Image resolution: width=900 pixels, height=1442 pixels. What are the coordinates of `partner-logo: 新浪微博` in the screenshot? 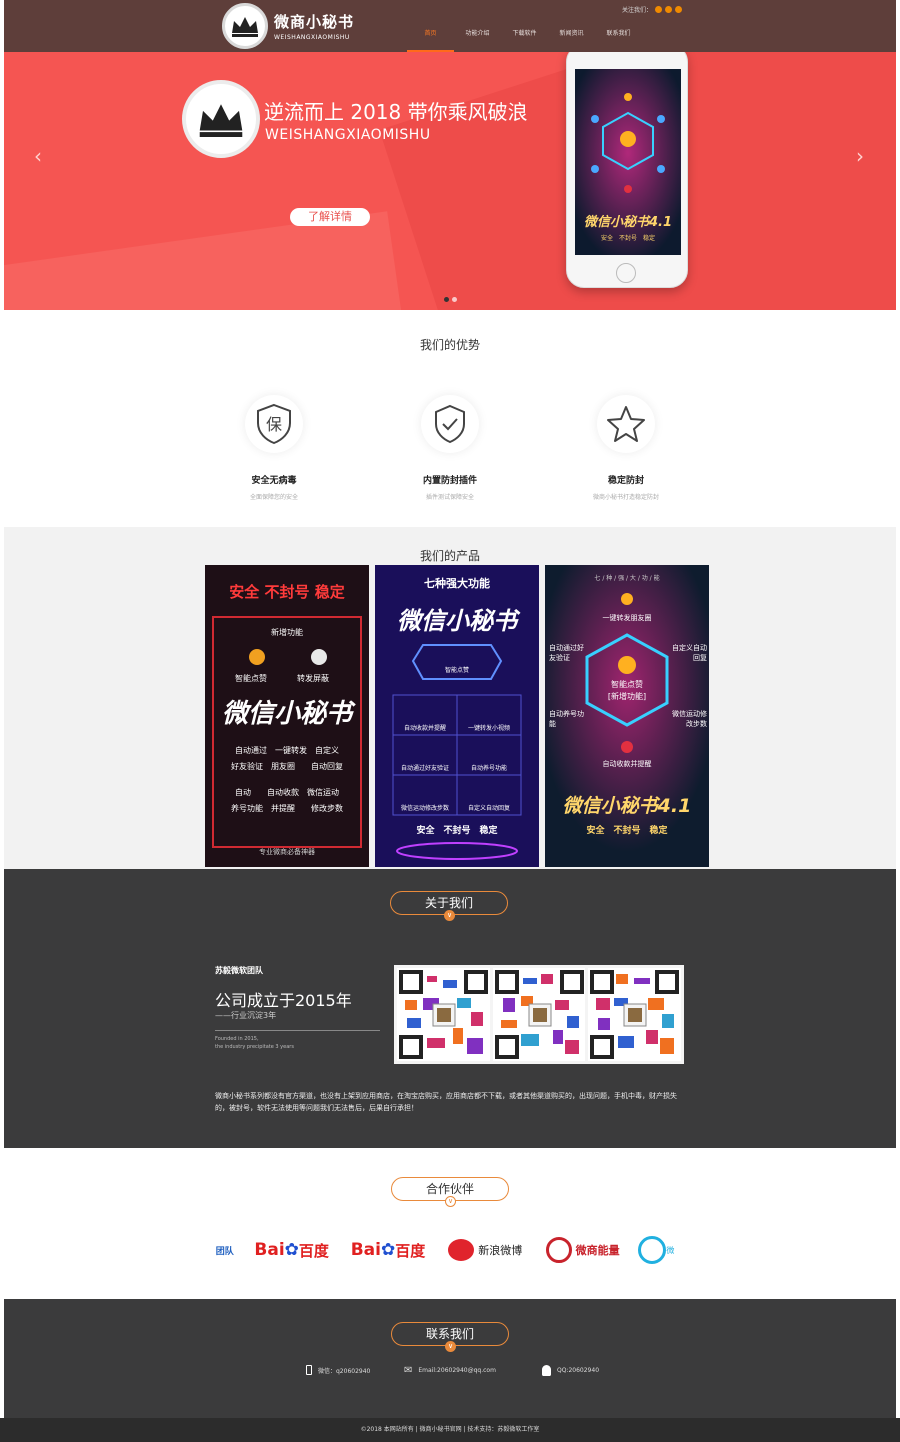 It's located at (485, 1250).